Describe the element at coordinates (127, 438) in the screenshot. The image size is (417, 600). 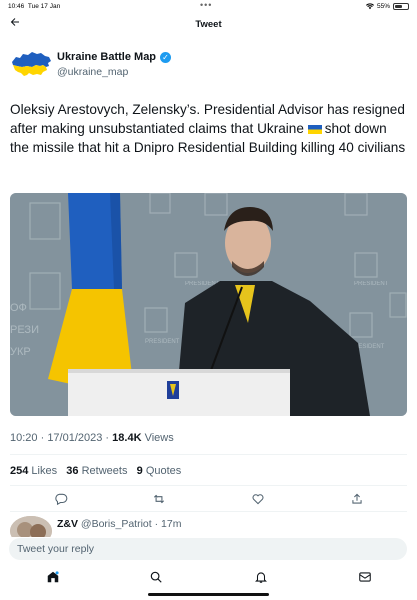
I see `views-count: 18.4K` at that location.